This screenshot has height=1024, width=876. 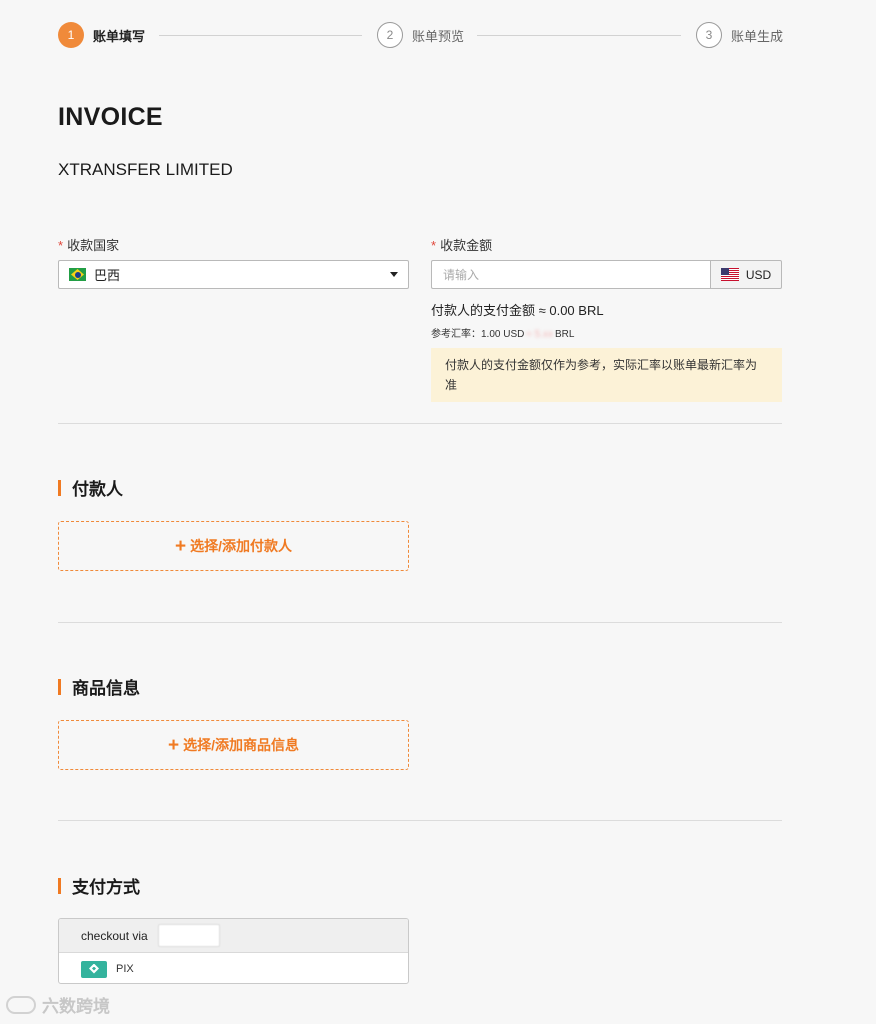 I want to click on watermark: 六数跨境, so click(x=58, y=1004).